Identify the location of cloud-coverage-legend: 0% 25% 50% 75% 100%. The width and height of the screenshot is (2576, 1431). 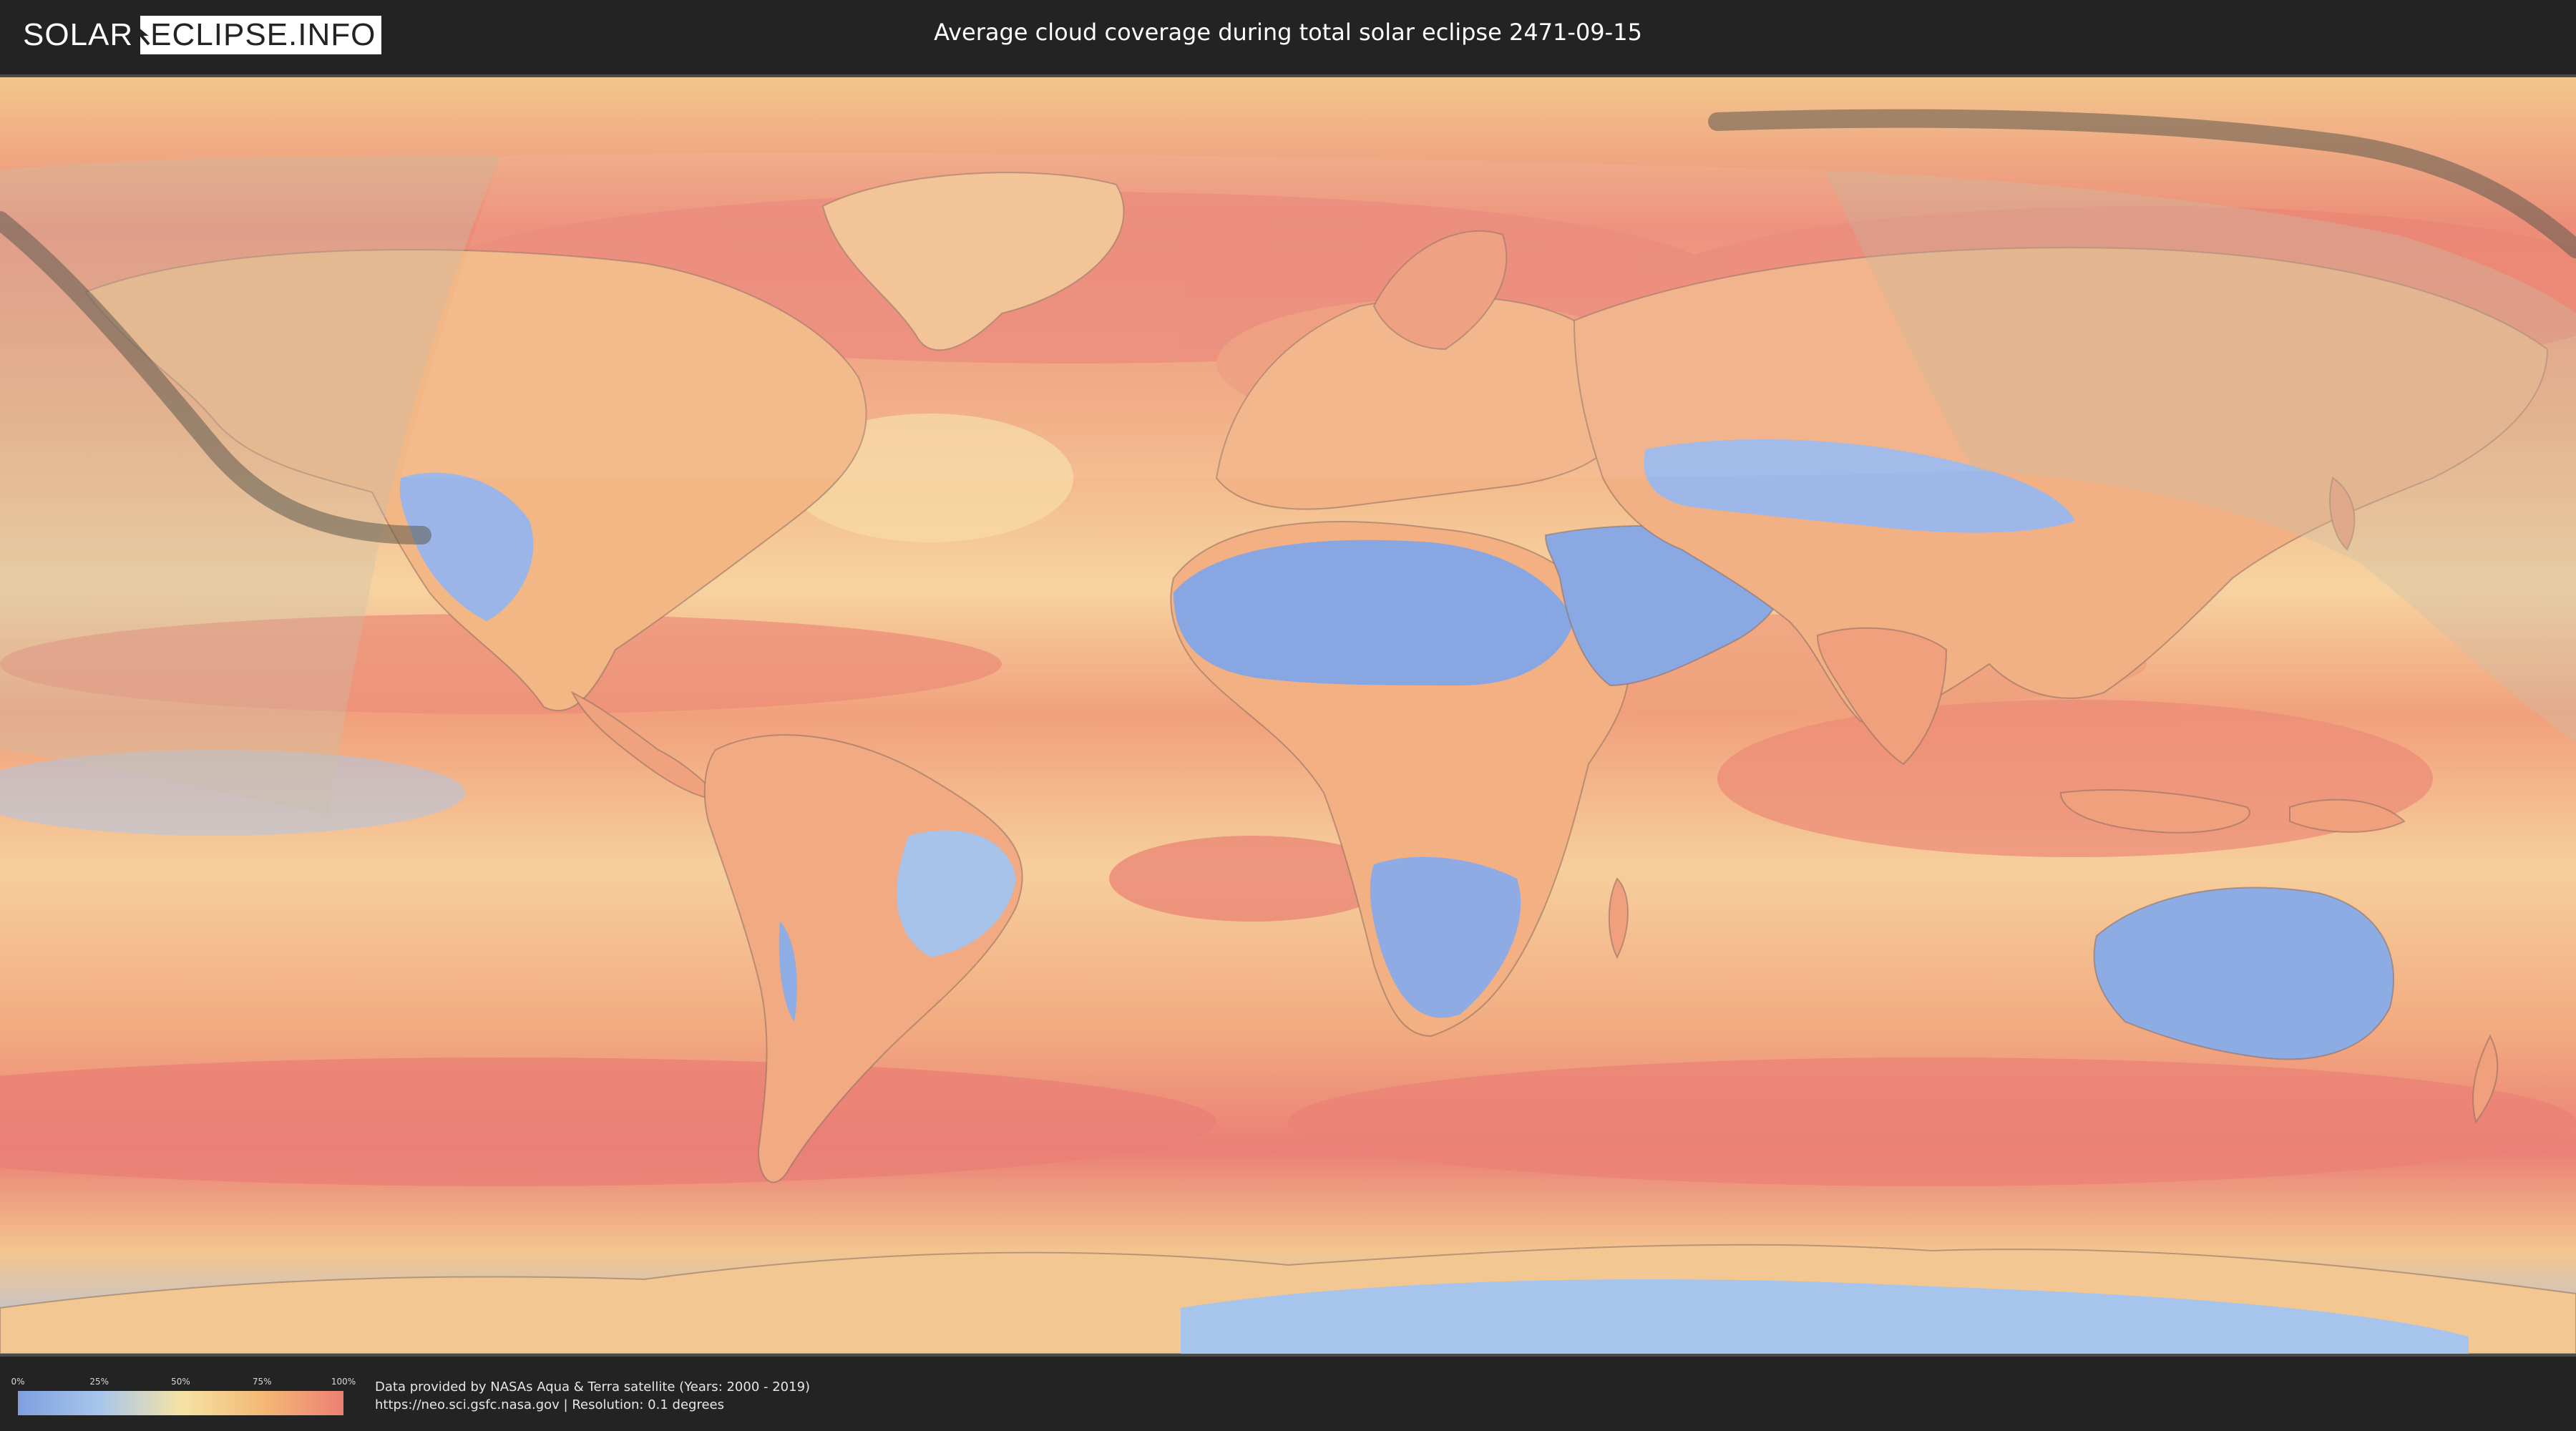
(183, 1396).